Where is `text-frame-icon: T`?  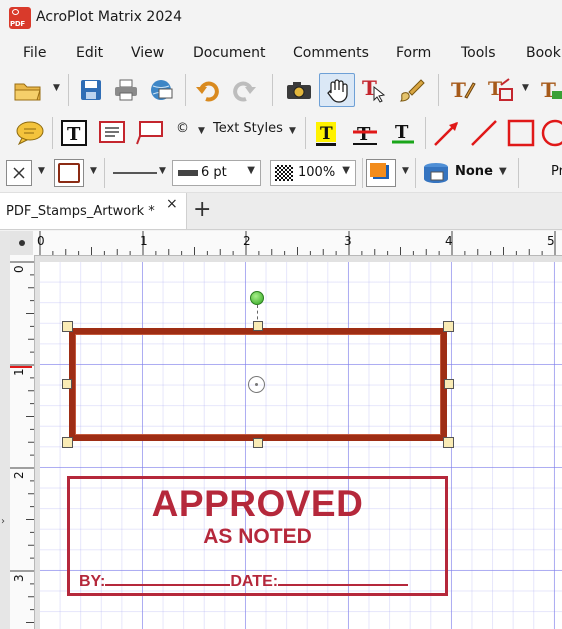 text-frame-icon: T is located at coordinates (74, 133).